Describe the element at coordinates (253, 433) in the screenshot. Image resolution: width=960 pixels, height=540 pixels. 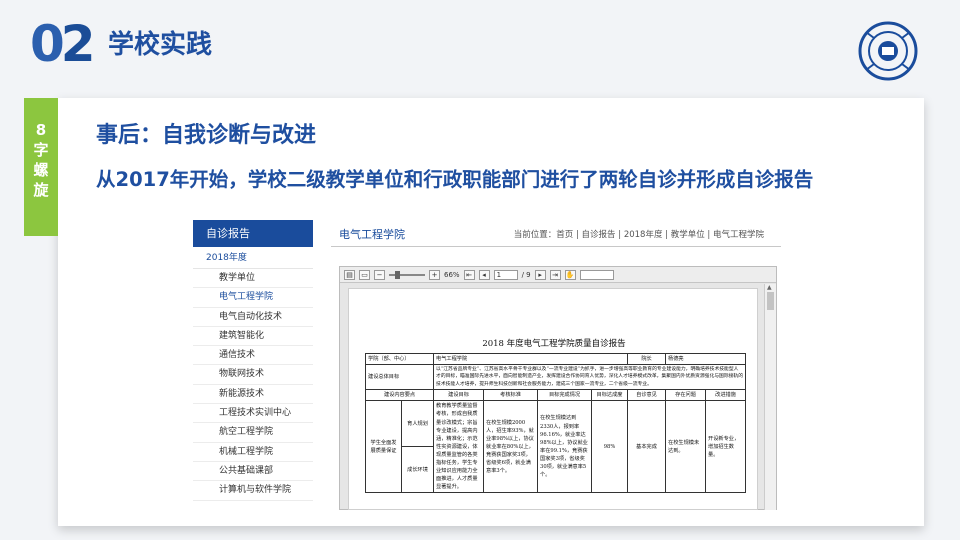
I see `sidebar-item-aviation: 航空工程学院` at that location.